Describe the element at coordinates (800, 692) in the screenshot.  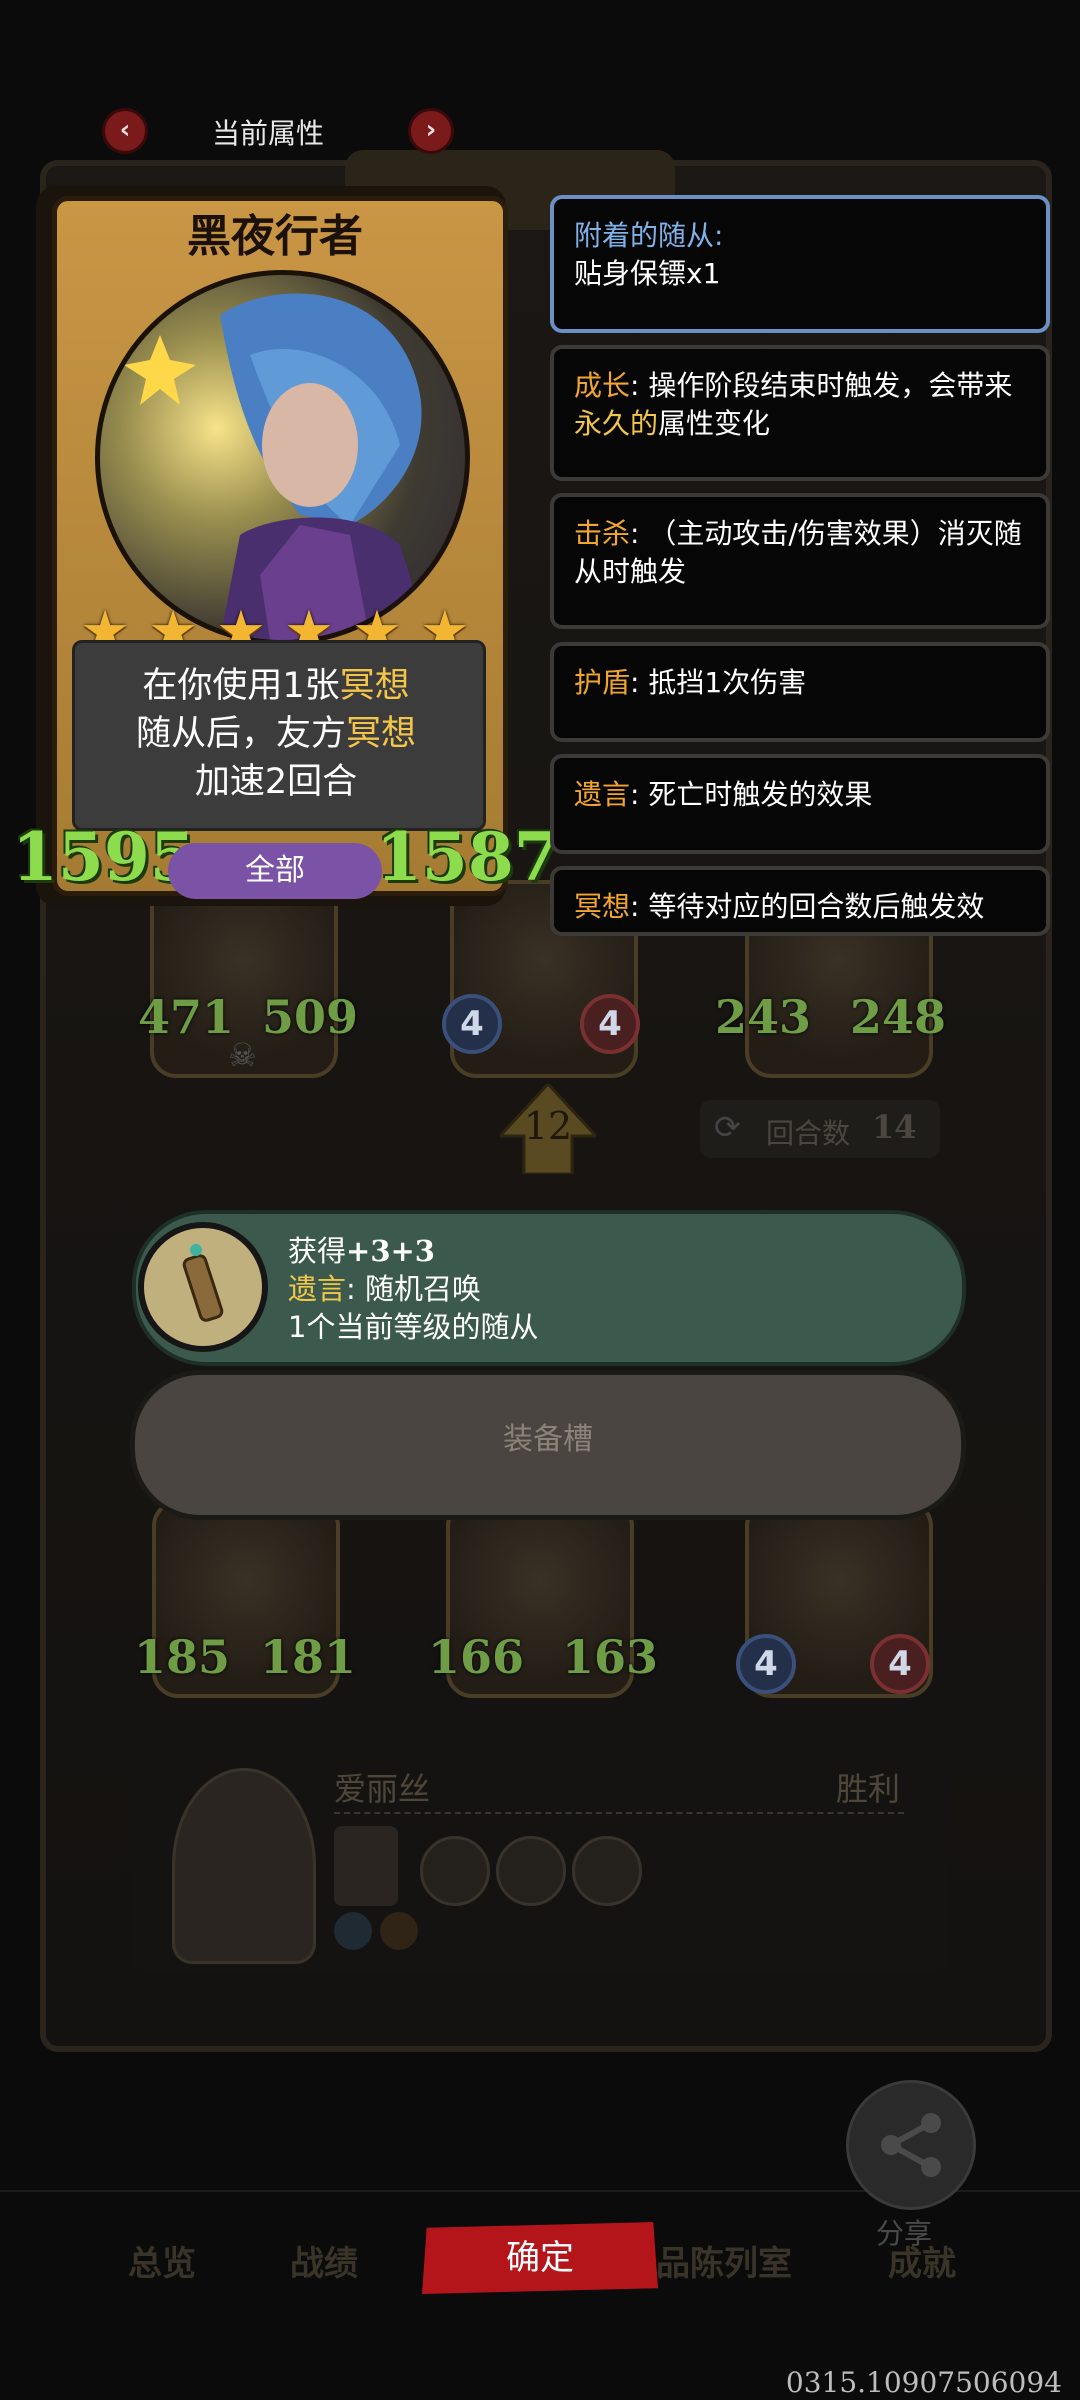
I see `keyword-shield: 护盾: 抵挡1次伤害` at that location.